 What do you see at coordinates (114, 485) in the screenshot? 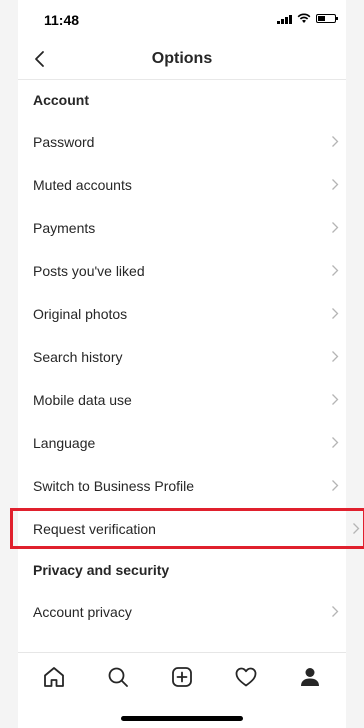
I see `list-item-label: Switch to Business Profile` at bounding box center [114, 485].